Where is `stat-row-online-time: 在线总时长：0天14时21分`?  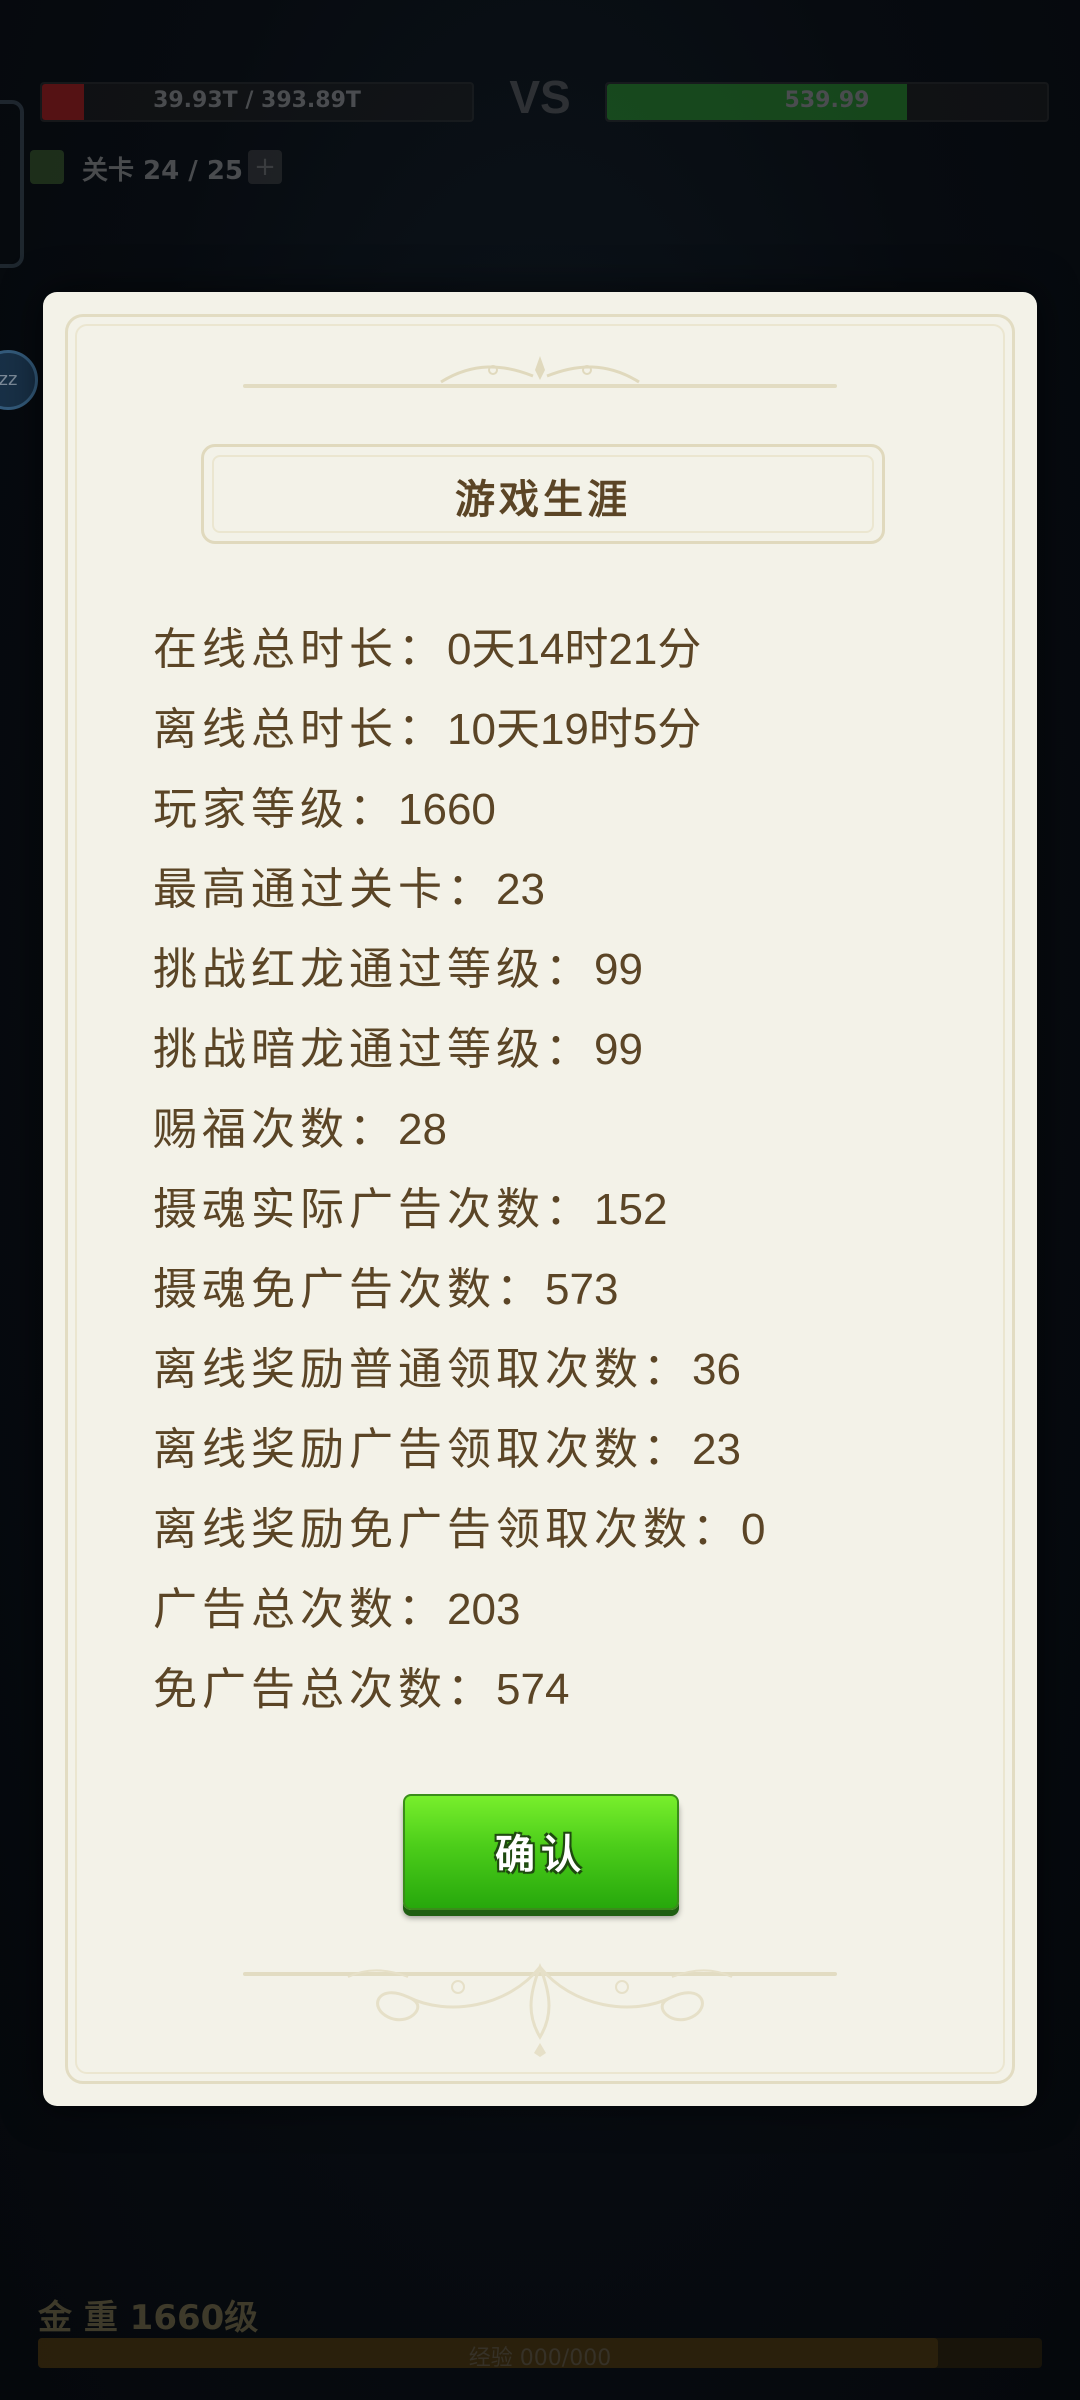 stat-row-online-time: 在线总时长：0天14时21分 is located at coordinates (553, 650).